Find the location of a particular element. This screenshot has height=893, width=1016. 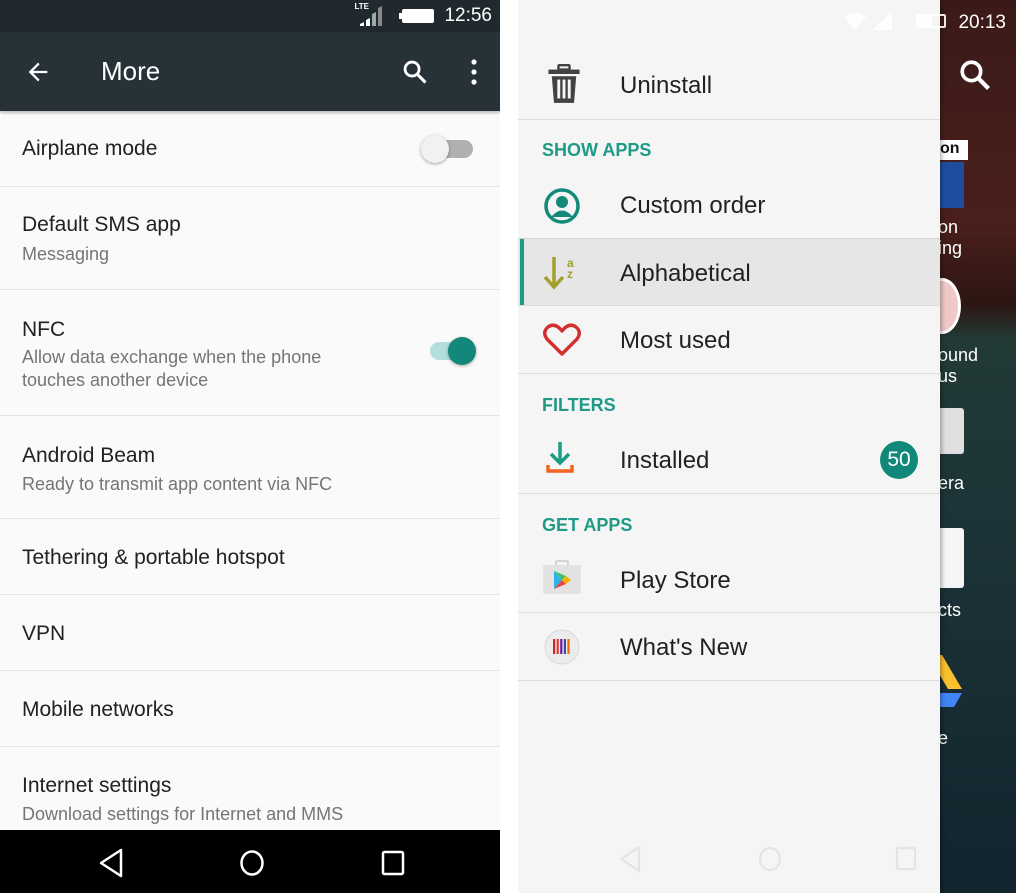

menu-item-whats-new: What's New is located at coordinates (729, 647).